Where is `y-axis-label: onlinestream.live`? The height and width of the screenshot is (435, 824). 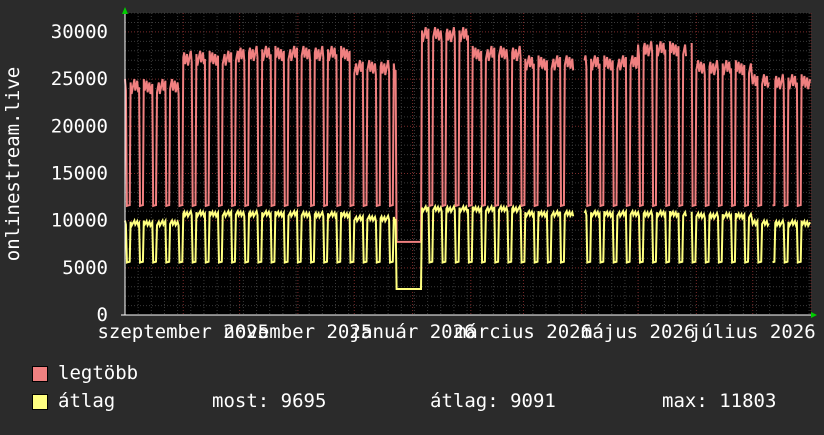 y-axis-label: onlinestream.live is located at coordinates (13, 164).